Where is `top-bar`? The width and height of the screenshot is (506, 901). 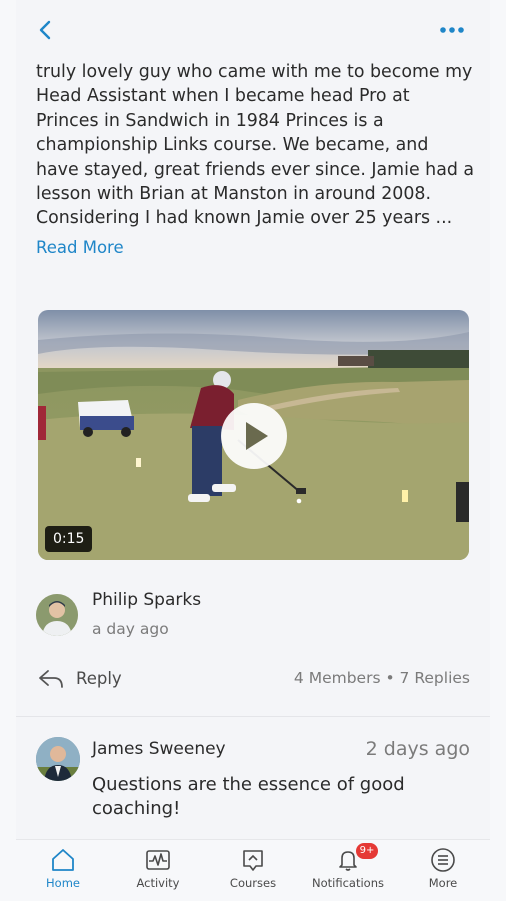 top-bar is located at coordinates (253, 30).